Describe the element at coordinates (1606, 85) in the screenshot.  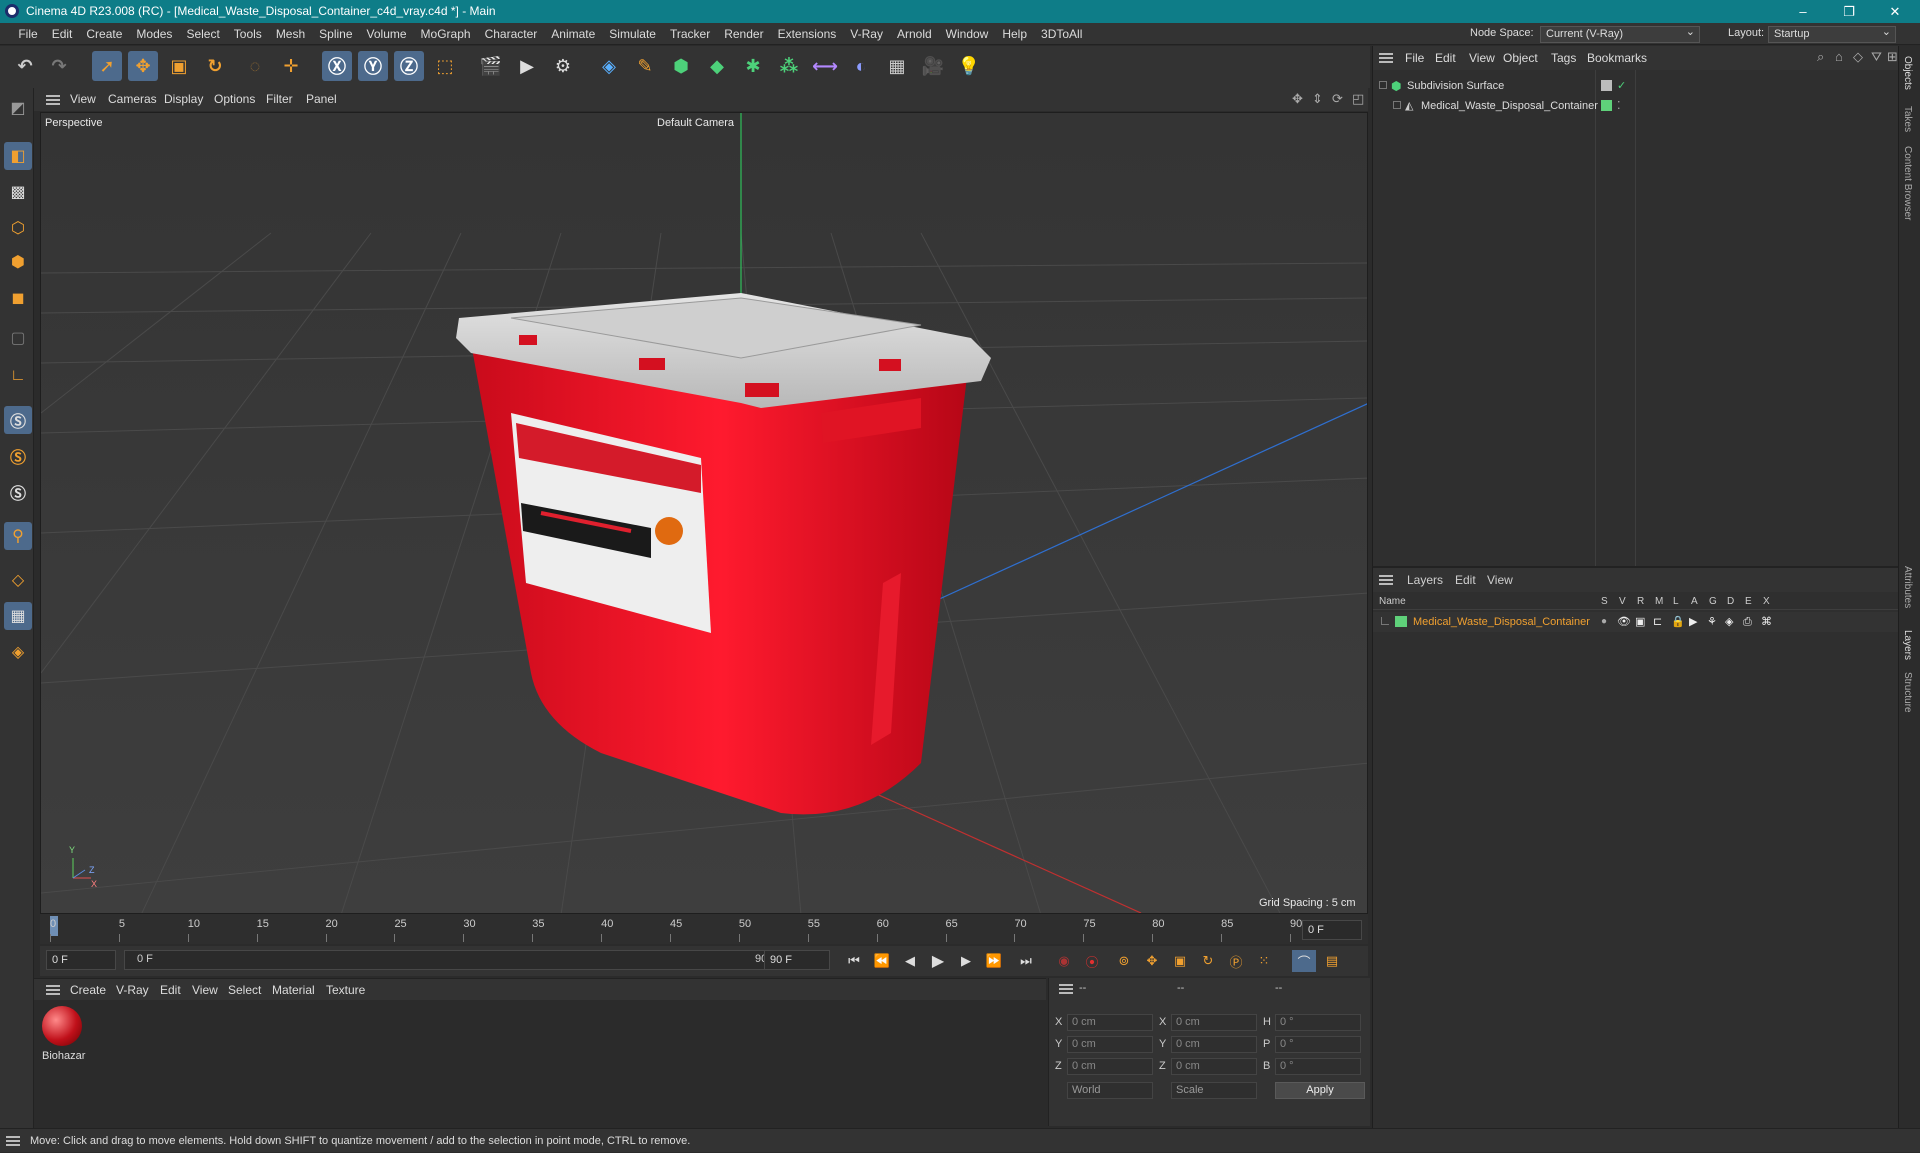
I see `editor-visibility-icon` at that location.